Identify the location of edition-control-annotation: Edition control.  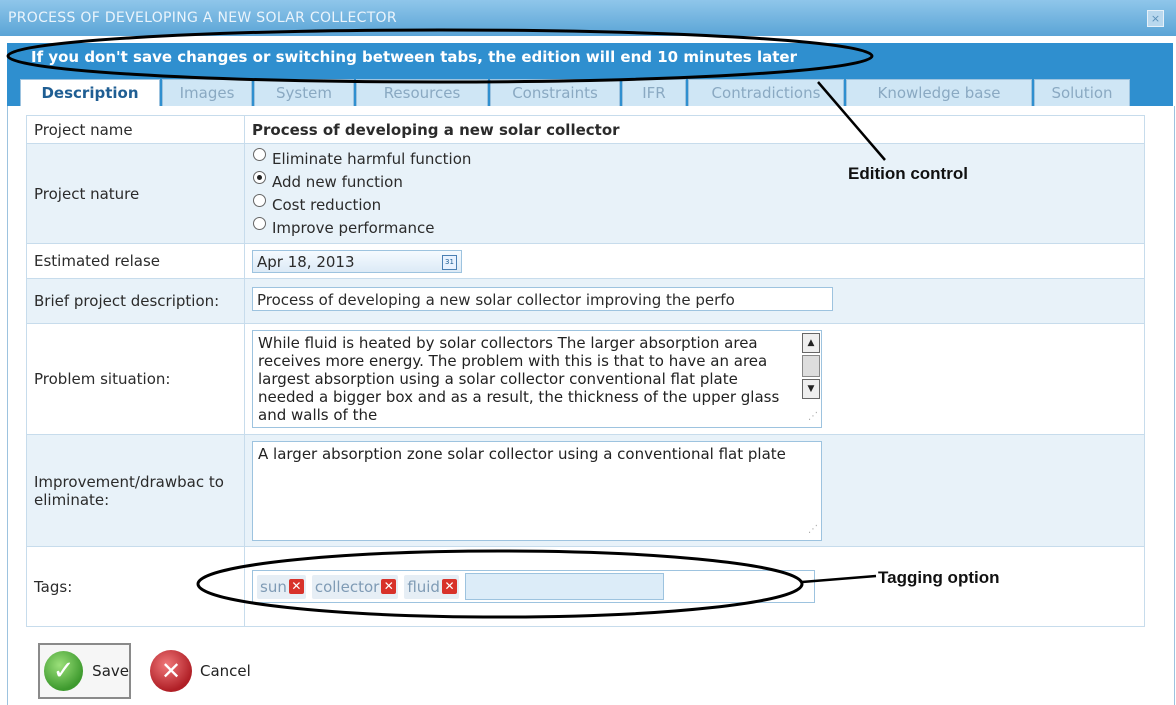
(908, 173).